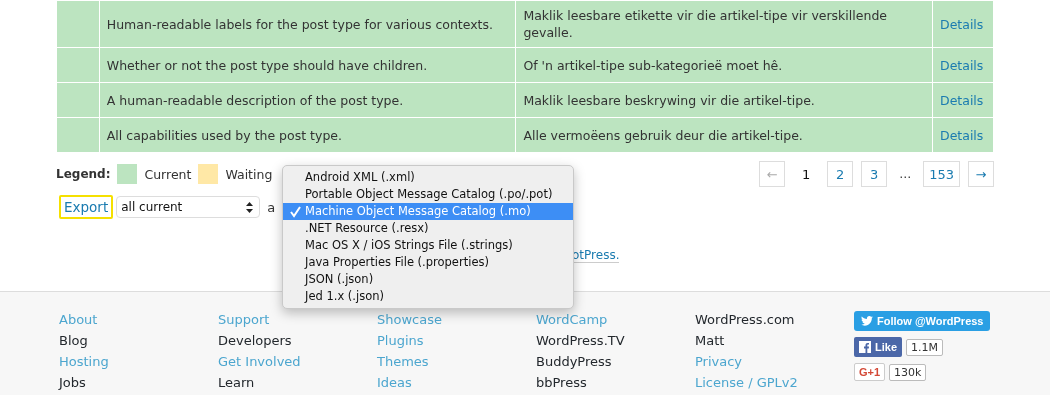 This screenshot has width=1050, height=400. What do you see at coordinates (615, 361) in the screenshot?
I see `footer-link: BuddyPress` at bounding box center [615, 361].